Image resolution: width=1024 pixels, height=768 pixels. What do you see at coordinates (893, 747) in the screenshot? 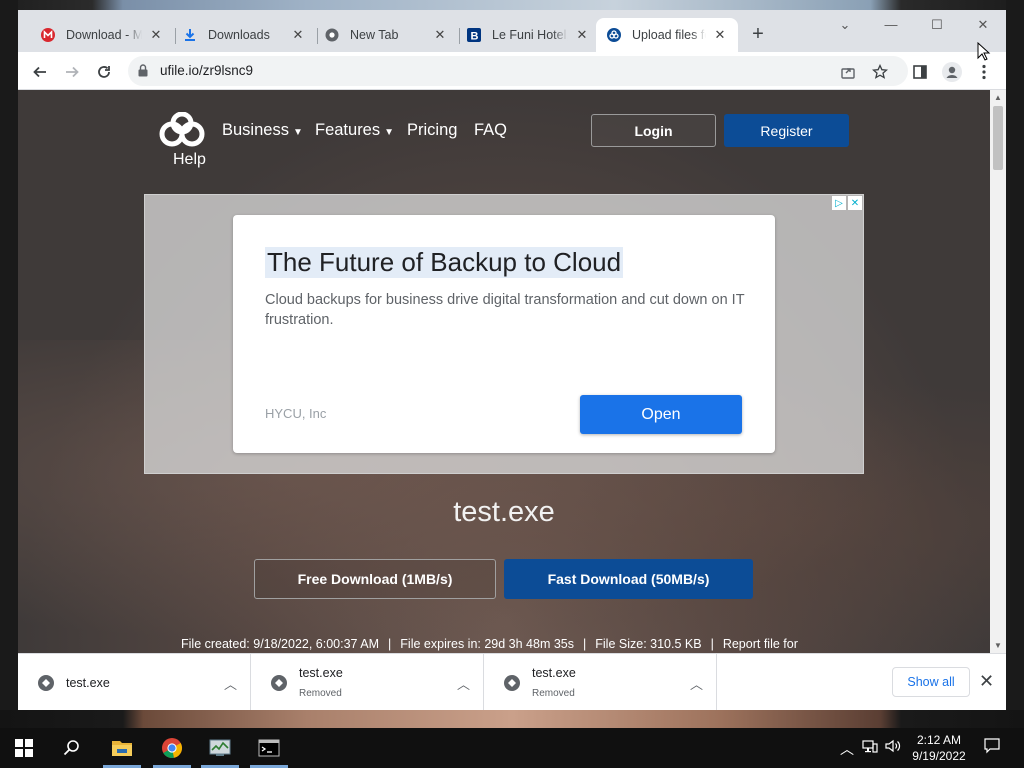
I see `volume-icon` at bounding box center [893, 747].